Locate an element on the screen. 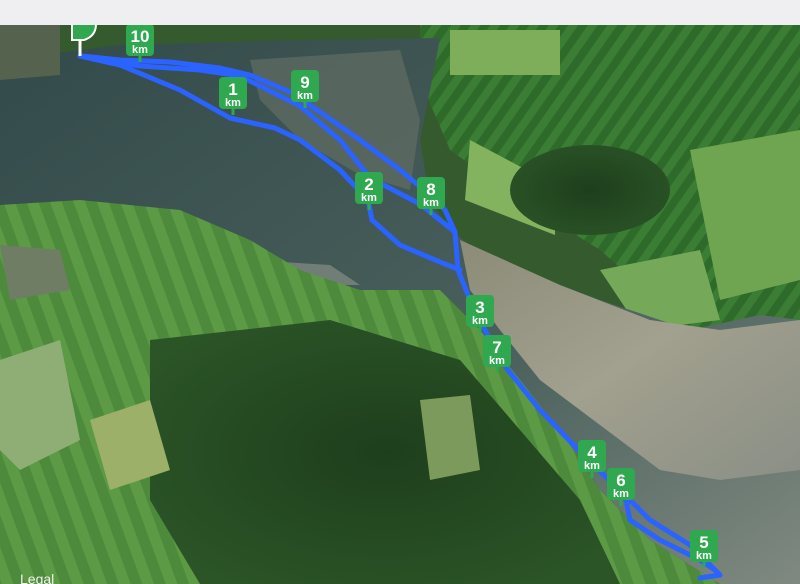  status-bar-area is located at coordinates (400, 12).